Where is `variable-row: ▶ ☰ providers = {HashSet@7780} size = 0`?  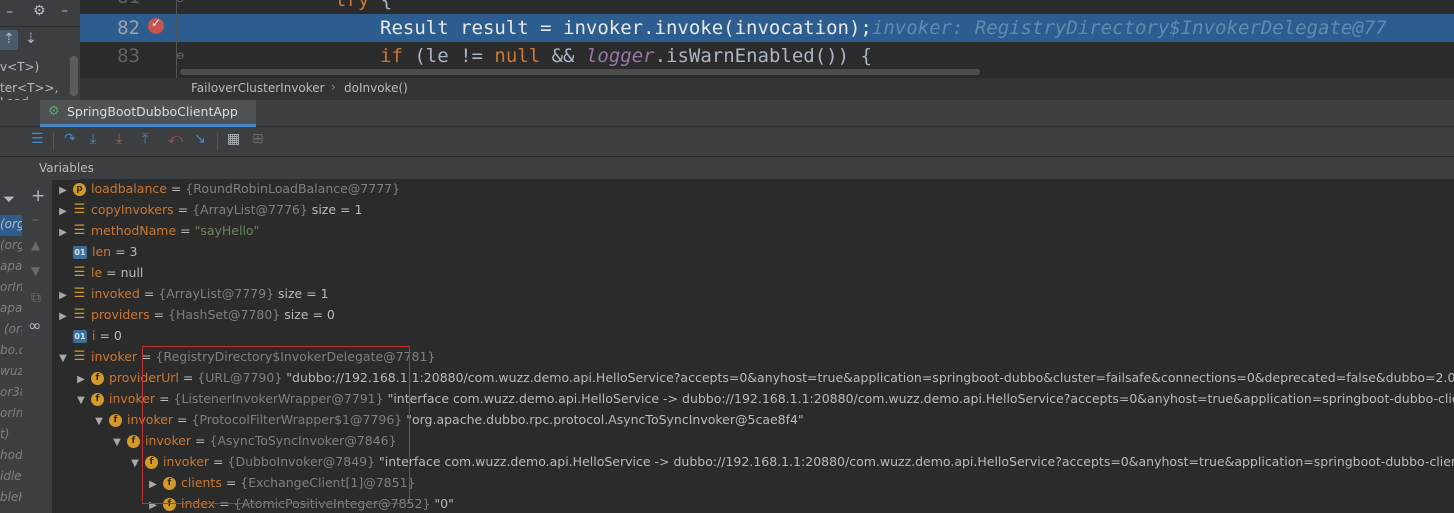
variable-row: ▶ ☰ providers = {HashSet@7780} size = 0 is located at coordinates (195, 314).